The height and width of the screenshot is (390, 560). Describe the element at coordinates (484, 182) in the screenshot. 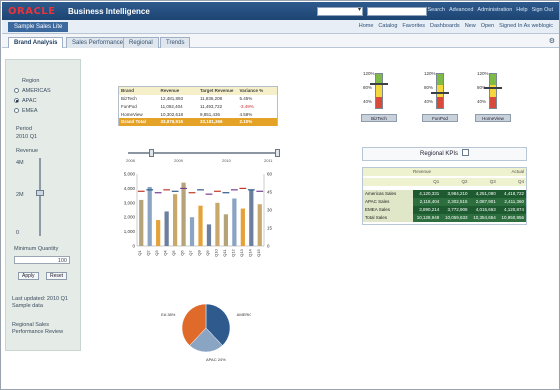

I see `scorecard-col-header: Q3` at that location.